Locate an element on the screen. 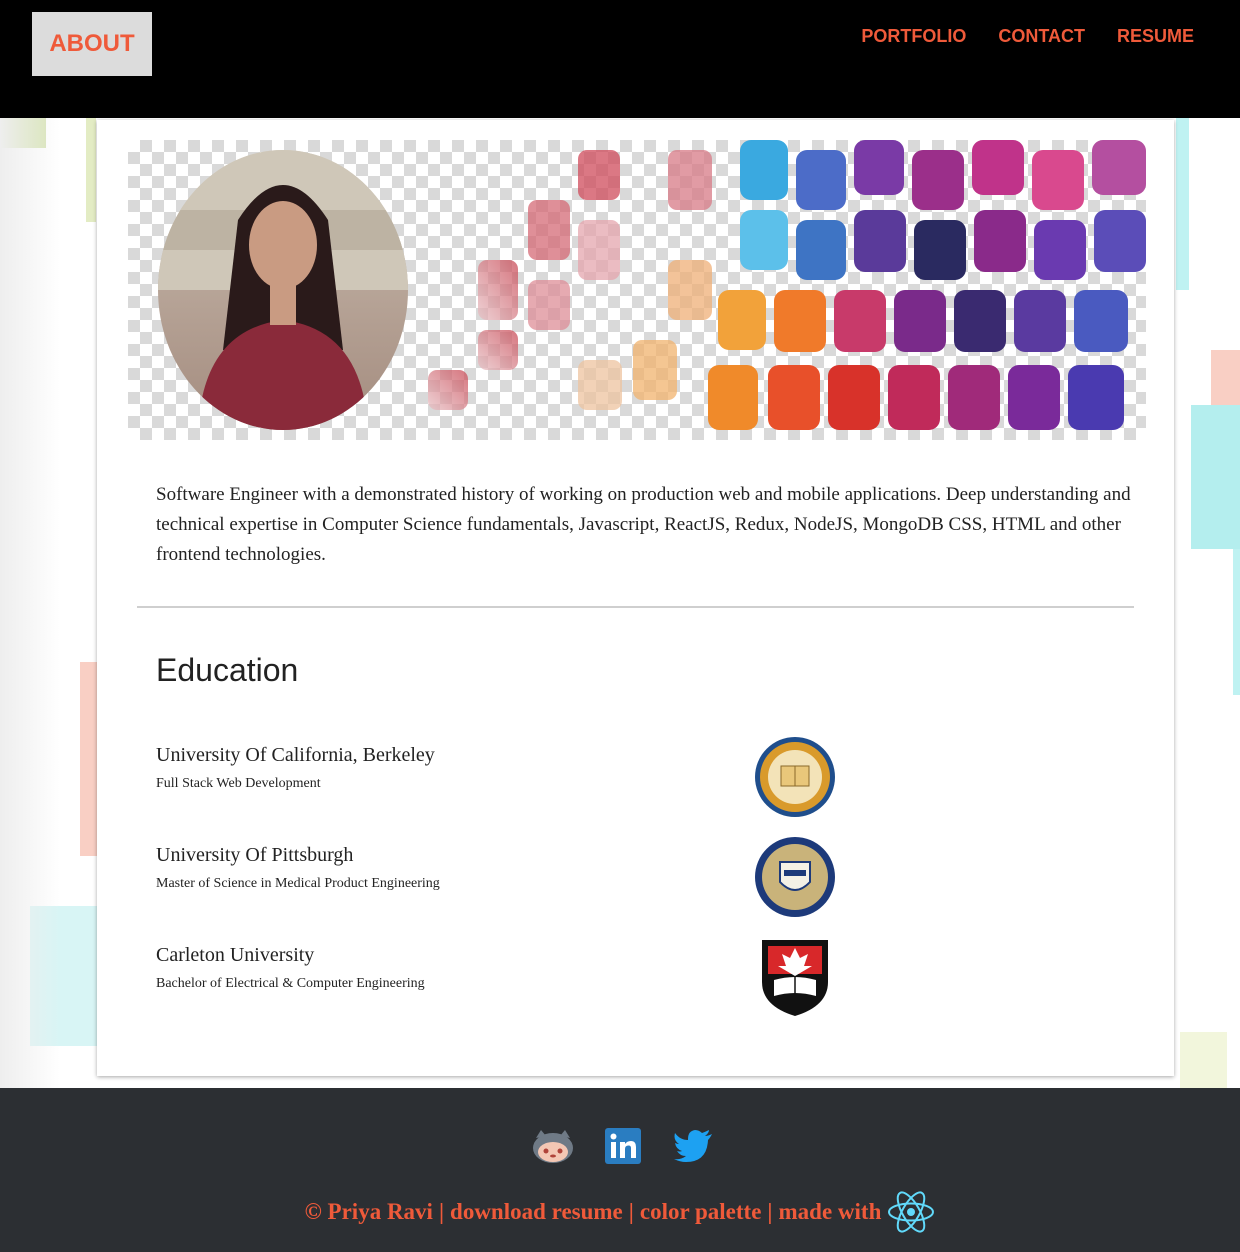 Image resolution: width=1240 pixels, height=1252 pixels. nav-link-resume: RESUME is located at coordinates (1155, 36).